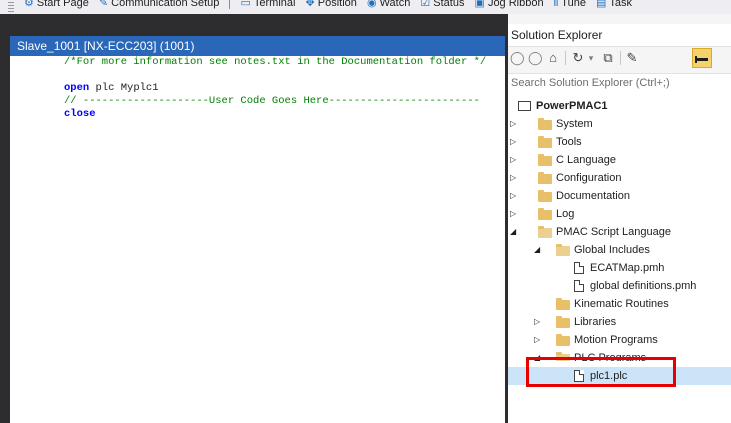  What do you see at coordinates (553, 58) in the screenshot?
I see `home-icon: ⌂` at bounding box center [553, 58].